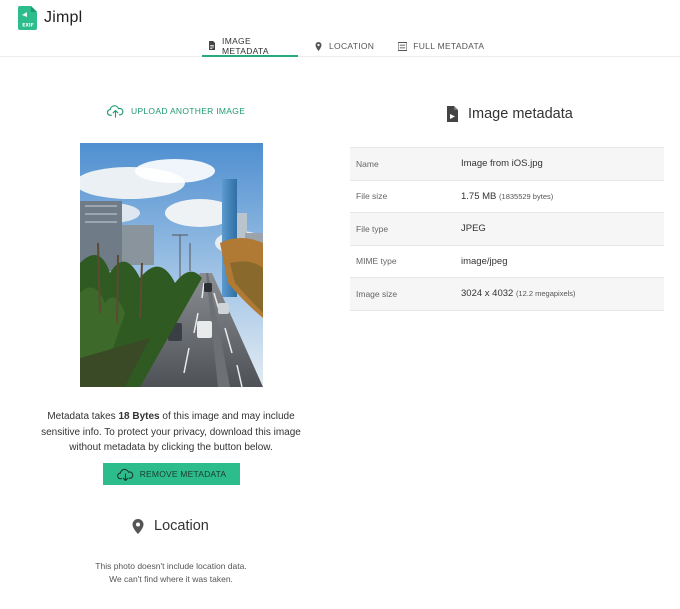 The image size is (680, 609). Describe the element at coordinates (183, 474) in the screenshot. I see `remove-metadata-label: REMOVE METADATA` at that location.